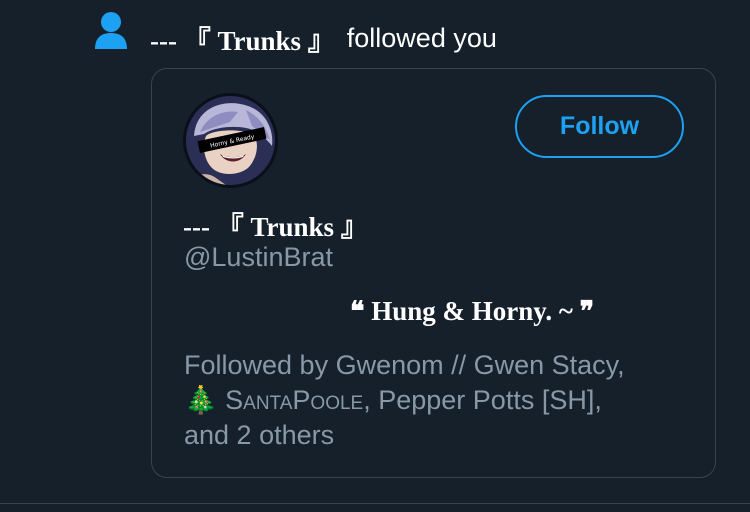 This screenshot has width=750, height=512. What do you see at coordinates (482, 400) in the screenshot?
I see `followed-by-middle: , Pepper Potts [SH],` at bounding box center [482, 400].